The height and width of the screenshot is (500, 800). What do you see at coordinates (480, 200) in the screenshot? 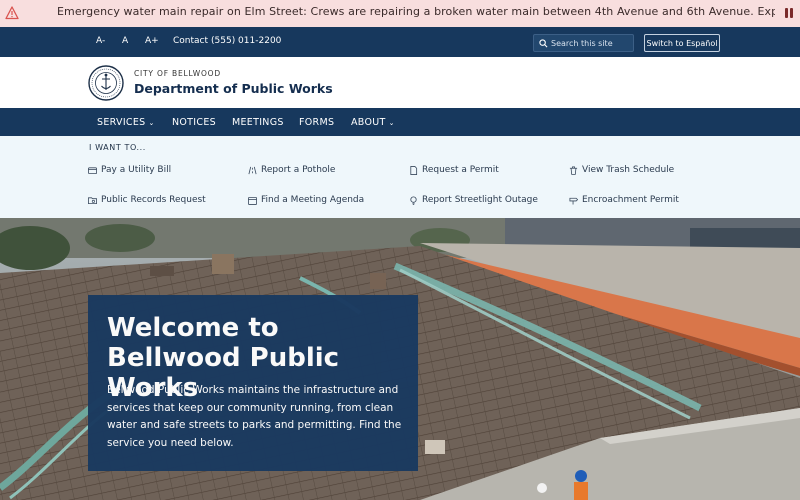
I see `quick-link-label: Report Streetlight Outage` at bounding box center [480, 200].